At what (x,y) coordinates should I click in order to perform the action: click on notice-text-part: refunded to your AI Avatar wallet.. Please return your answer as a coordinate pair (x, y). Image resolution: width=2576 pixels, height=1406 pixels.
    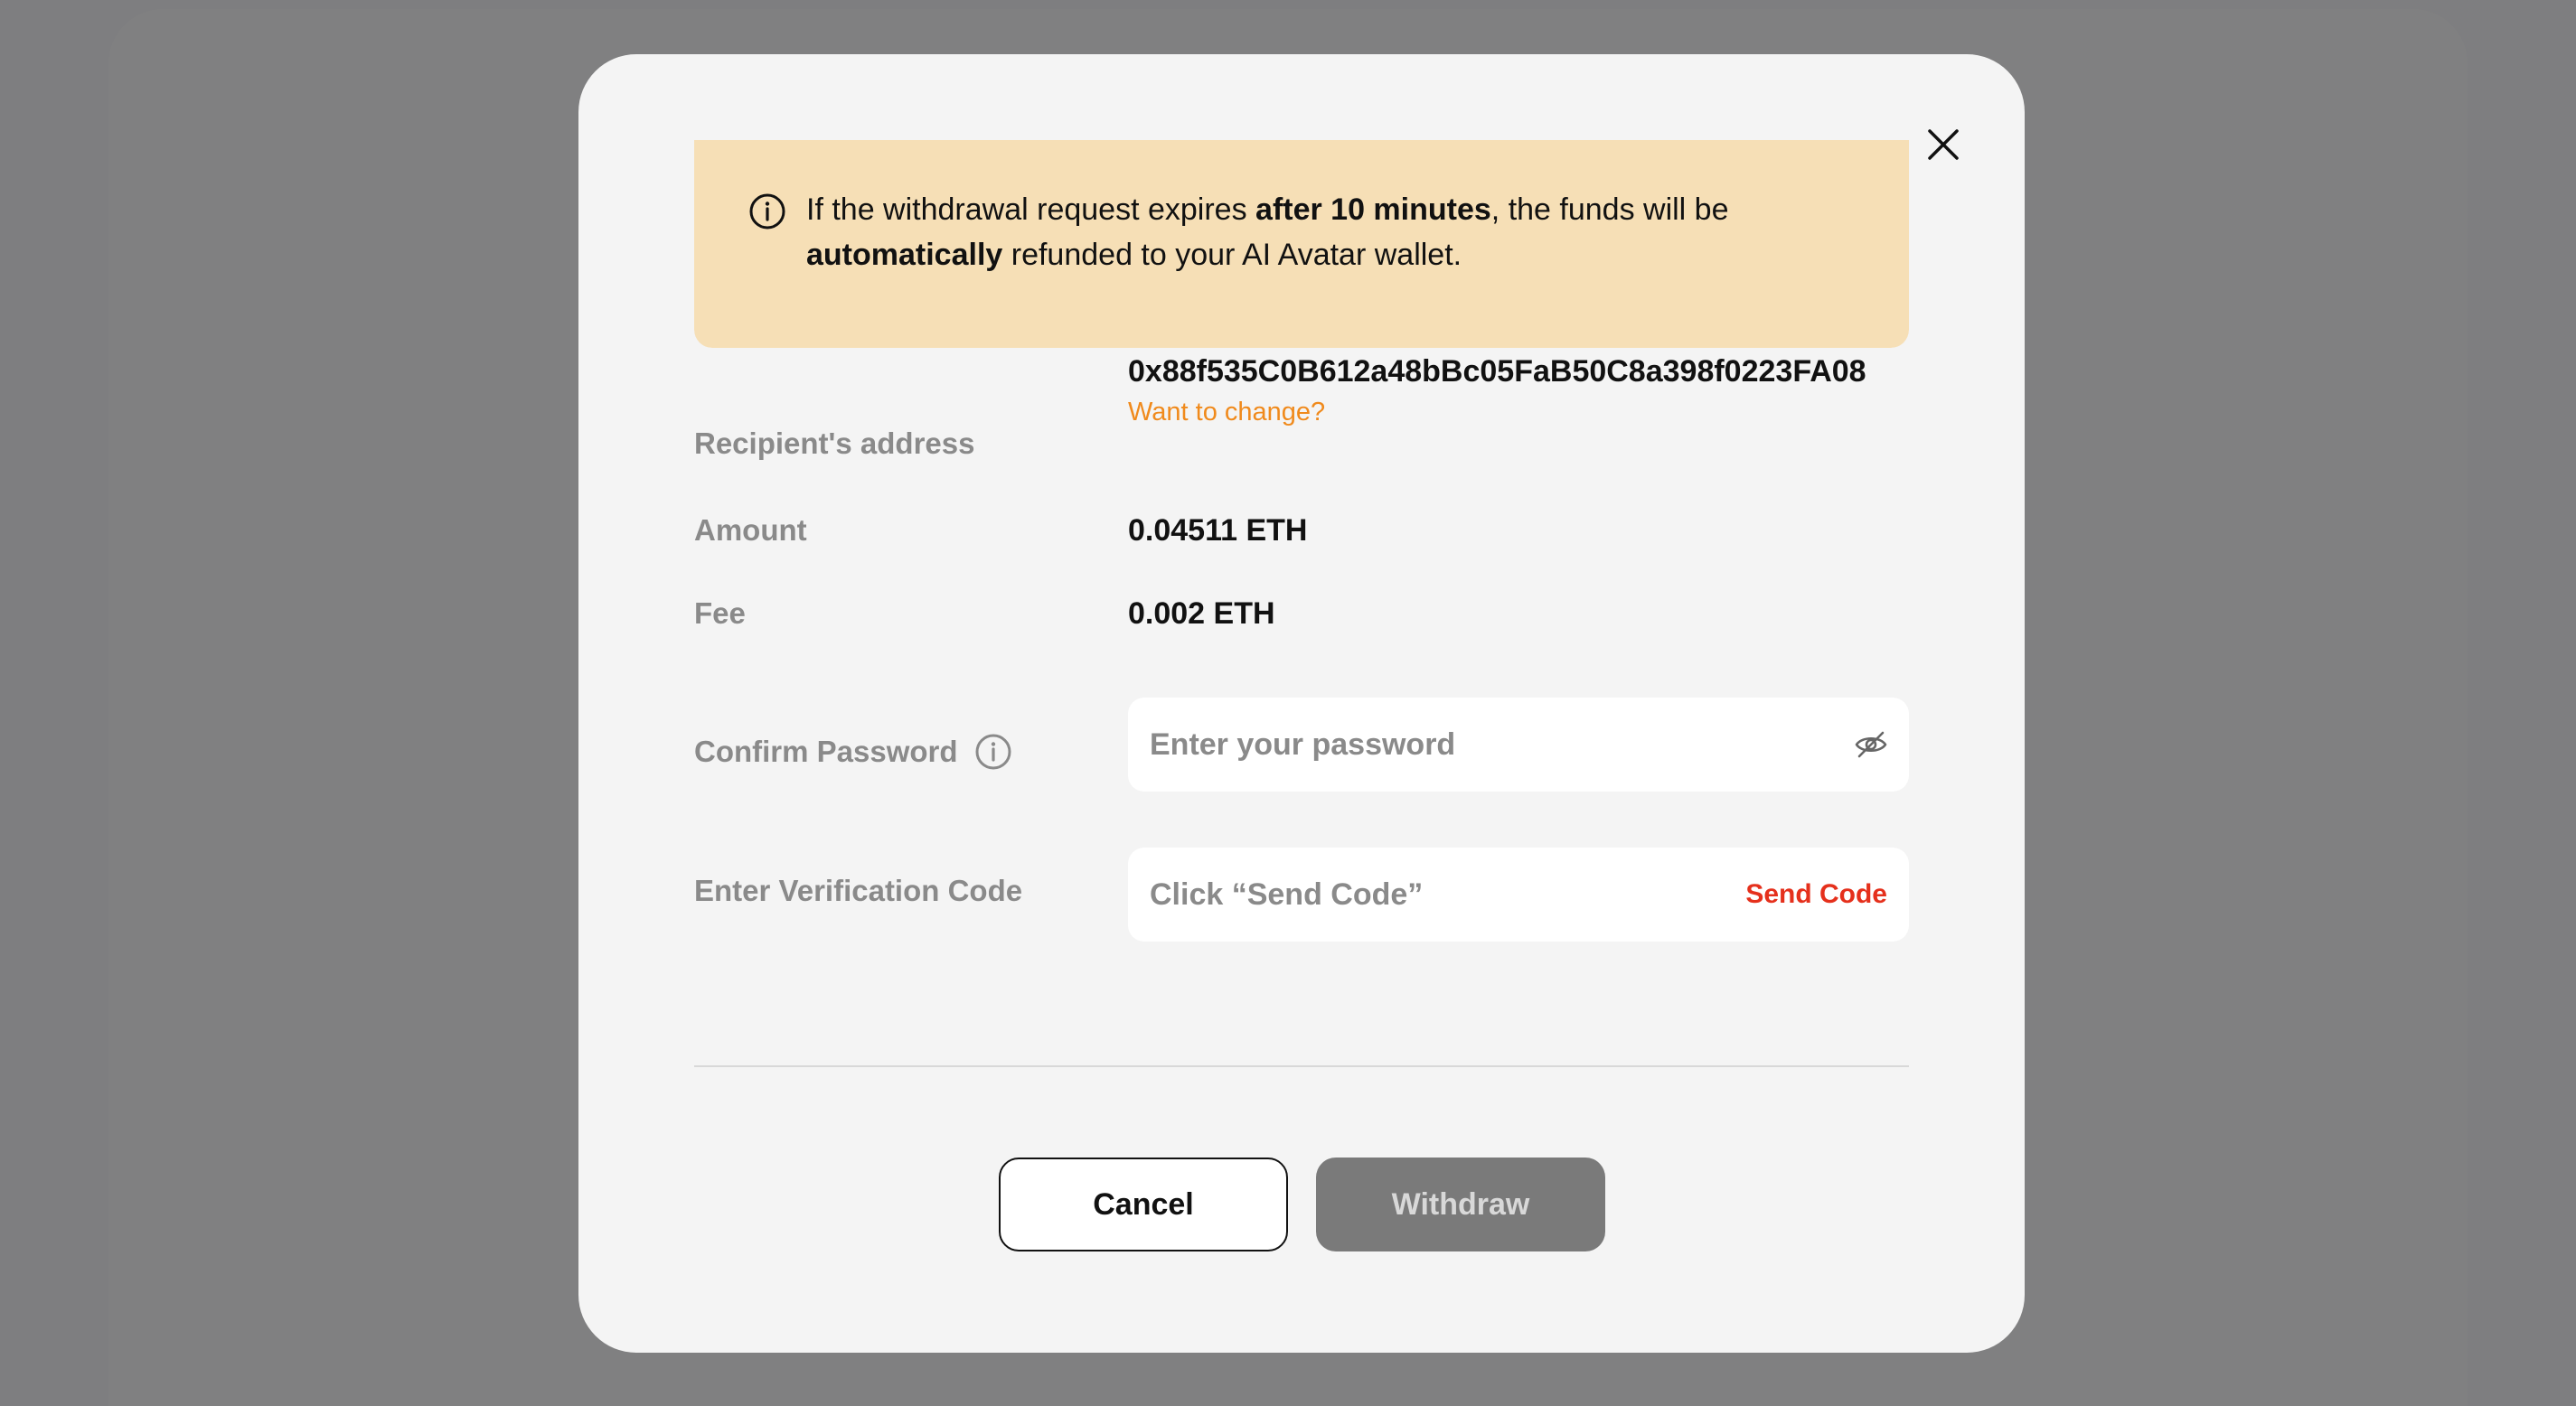
    Looking at the image, I should click on (1232, 255).